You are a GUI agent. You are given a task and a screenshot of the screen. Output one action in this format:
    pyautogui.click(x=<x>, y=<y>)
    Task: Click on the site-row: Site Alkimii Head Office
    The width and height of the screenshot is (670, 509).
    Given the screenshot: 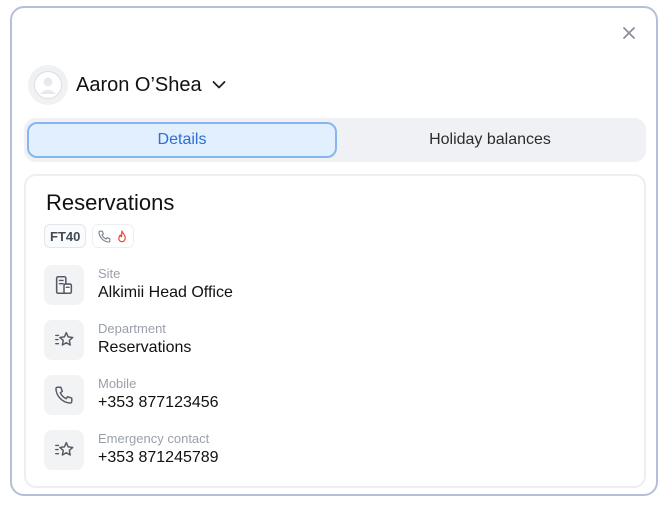 What is the action you would take?
    pyautogui.click(x=138, y=285)
    